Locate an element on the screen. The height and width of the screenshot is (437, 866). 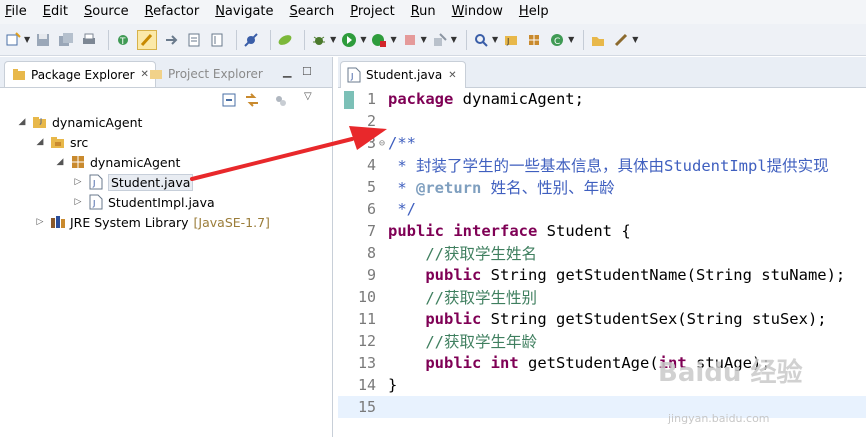
fold-toggle-icon: ⊖ is located at coordinates (382, 143).